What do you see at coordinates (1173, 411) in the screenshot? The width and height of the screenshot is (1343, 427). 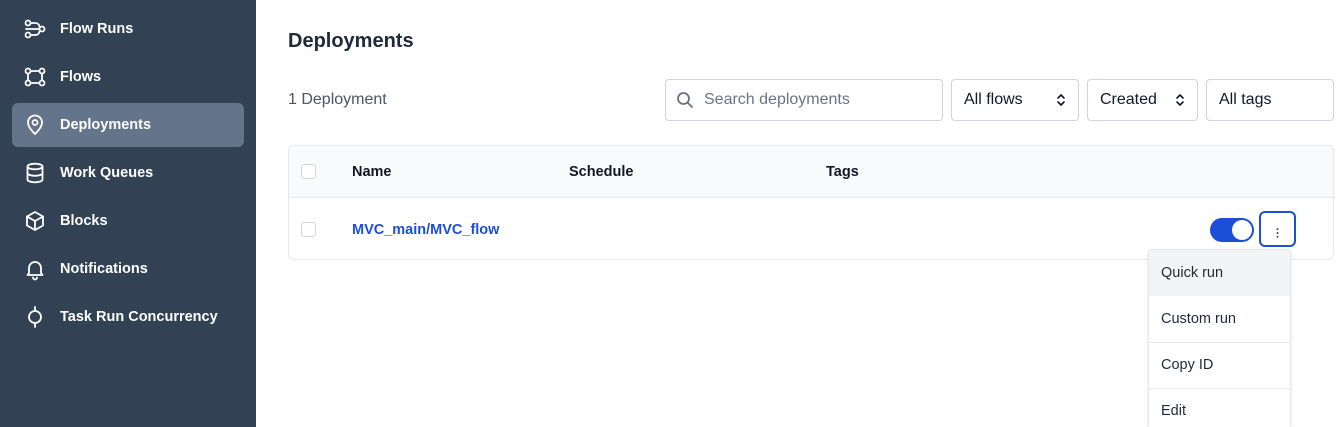 I see `menu-item-label: Edit` at bounding box center [1173, 411].